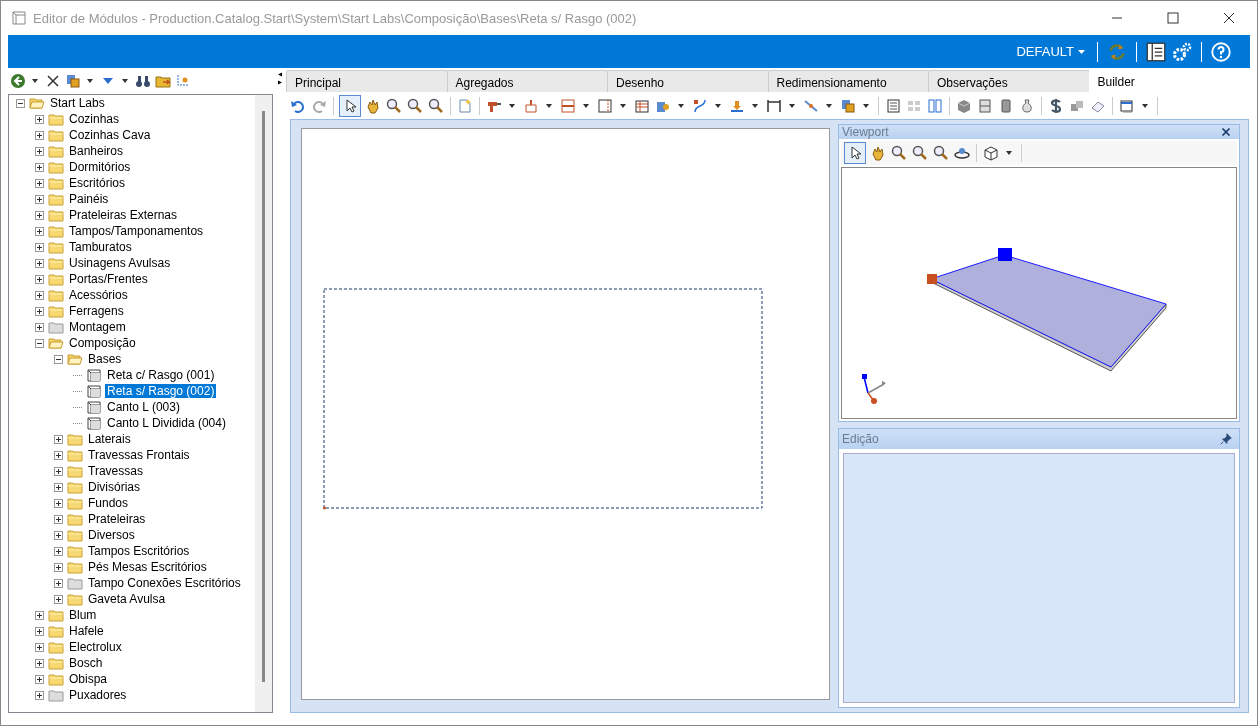  I want to click on back-icon, so click(18, 81).